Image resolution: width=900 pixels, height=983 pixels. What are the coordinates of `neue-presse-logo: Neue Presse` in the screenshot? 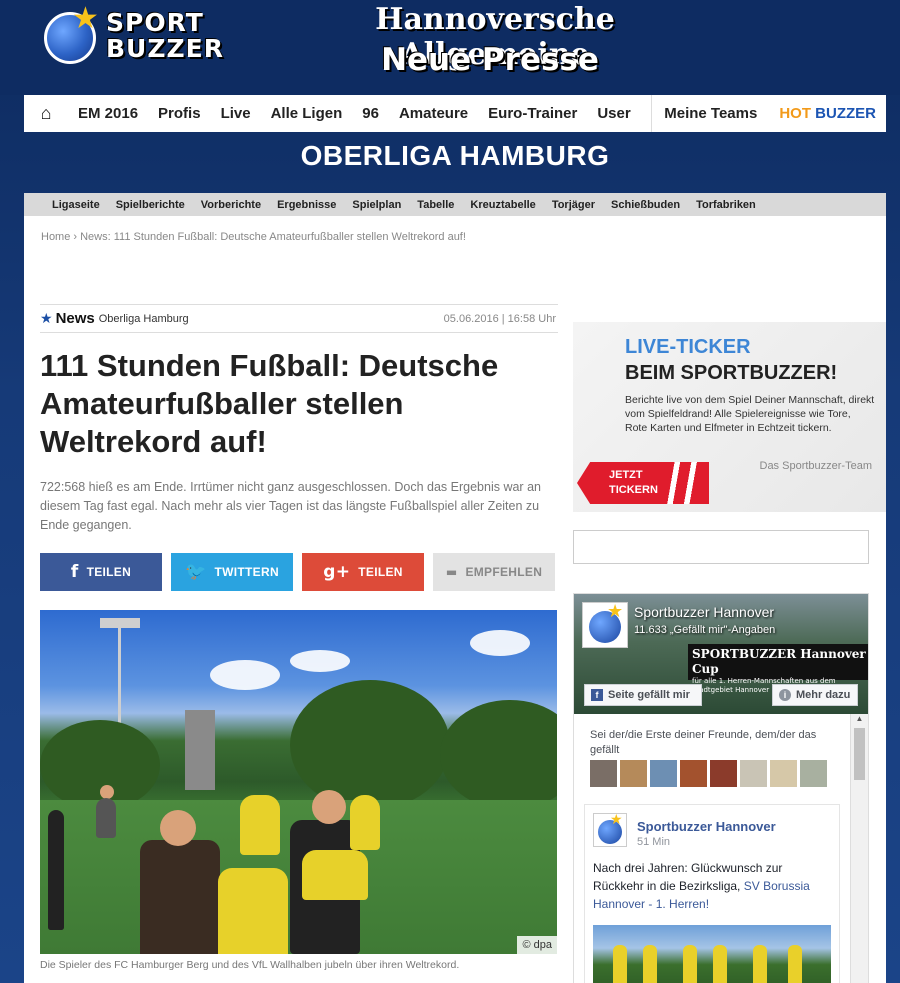 It's located at (490, 60).